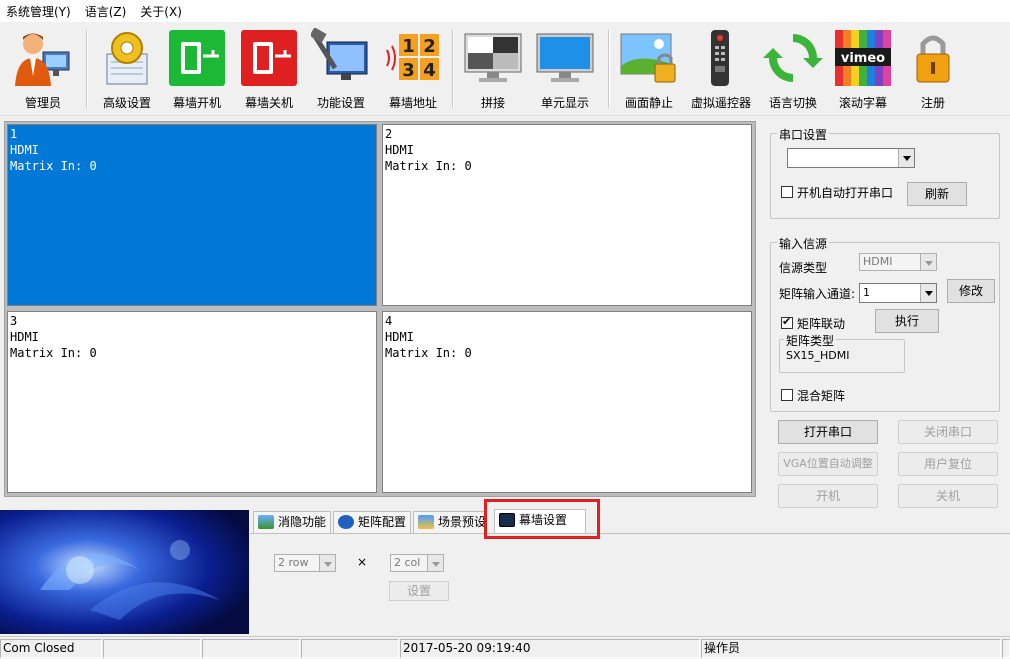 This screenshot has height=659, width=1010. I want to click on status-com: Com Closed, so click(51, 648).